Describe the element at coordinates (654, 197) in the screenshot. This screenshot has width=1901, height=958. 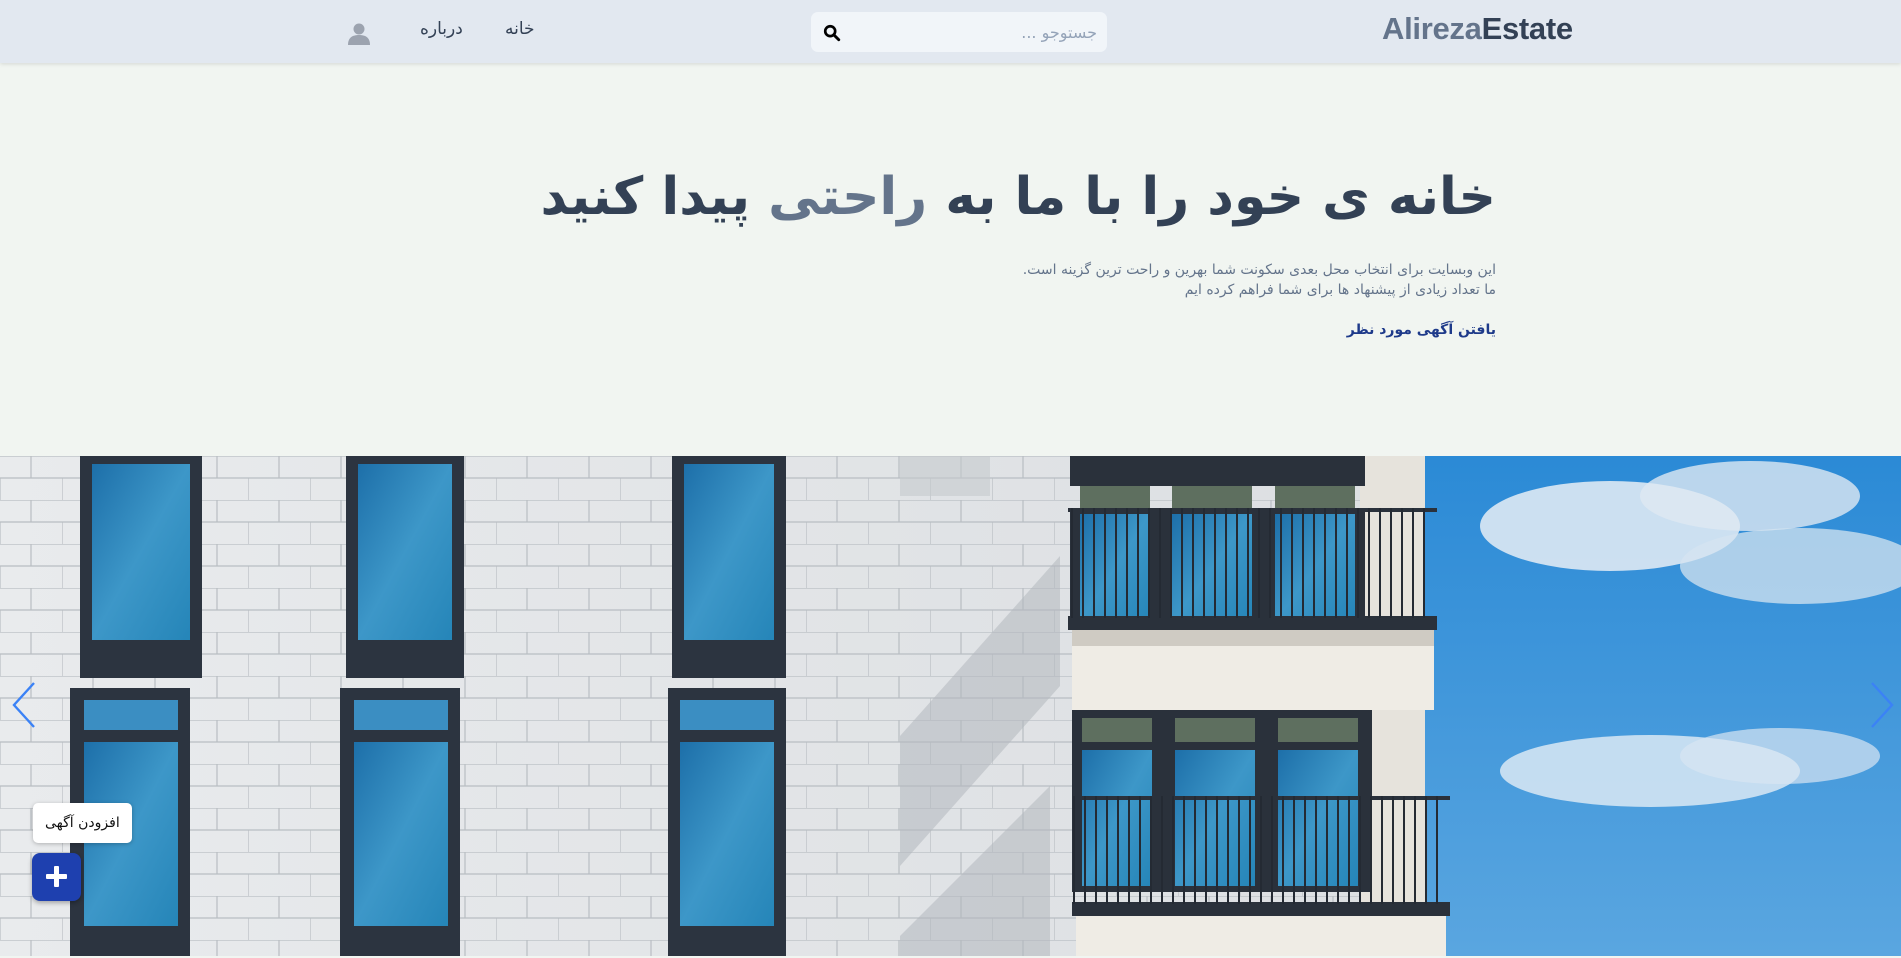
I see `hero-title-end: پیدا کنید` at that location.